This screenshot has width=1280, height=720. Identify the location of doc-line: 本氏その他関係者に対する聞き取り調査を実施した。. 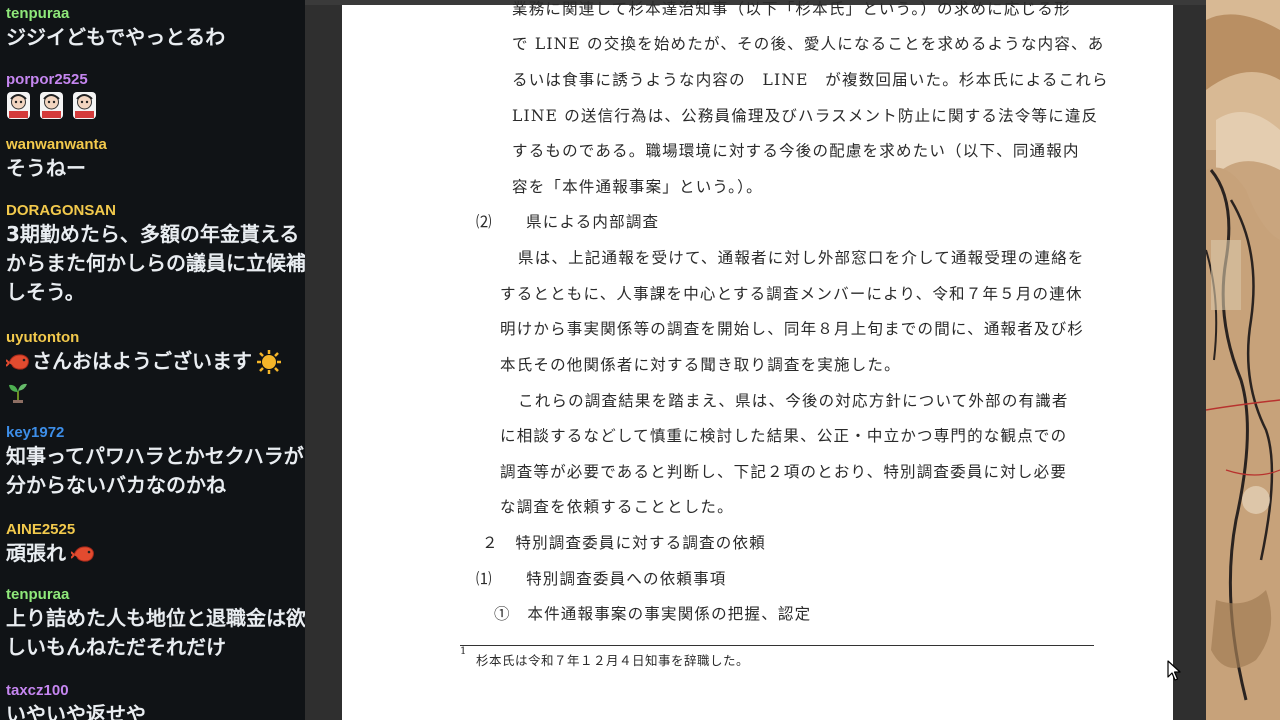
(700, 365).